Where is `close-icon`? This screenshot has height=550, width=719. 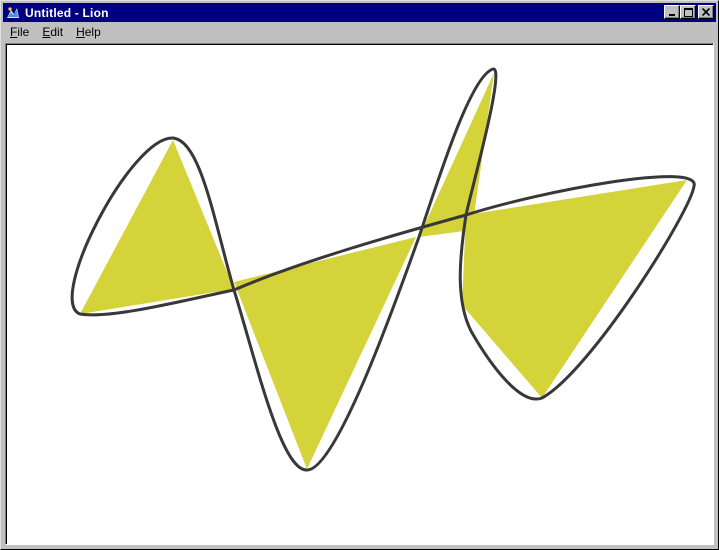 close-icon is located at coordinates (706, 12).